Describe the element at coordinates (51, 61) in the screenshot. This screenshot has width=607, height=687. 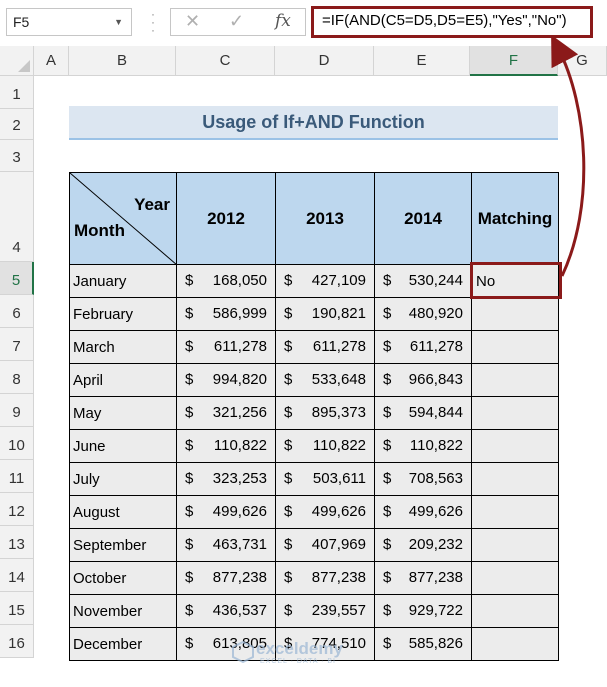
I see `column-header-a: A` at that location.